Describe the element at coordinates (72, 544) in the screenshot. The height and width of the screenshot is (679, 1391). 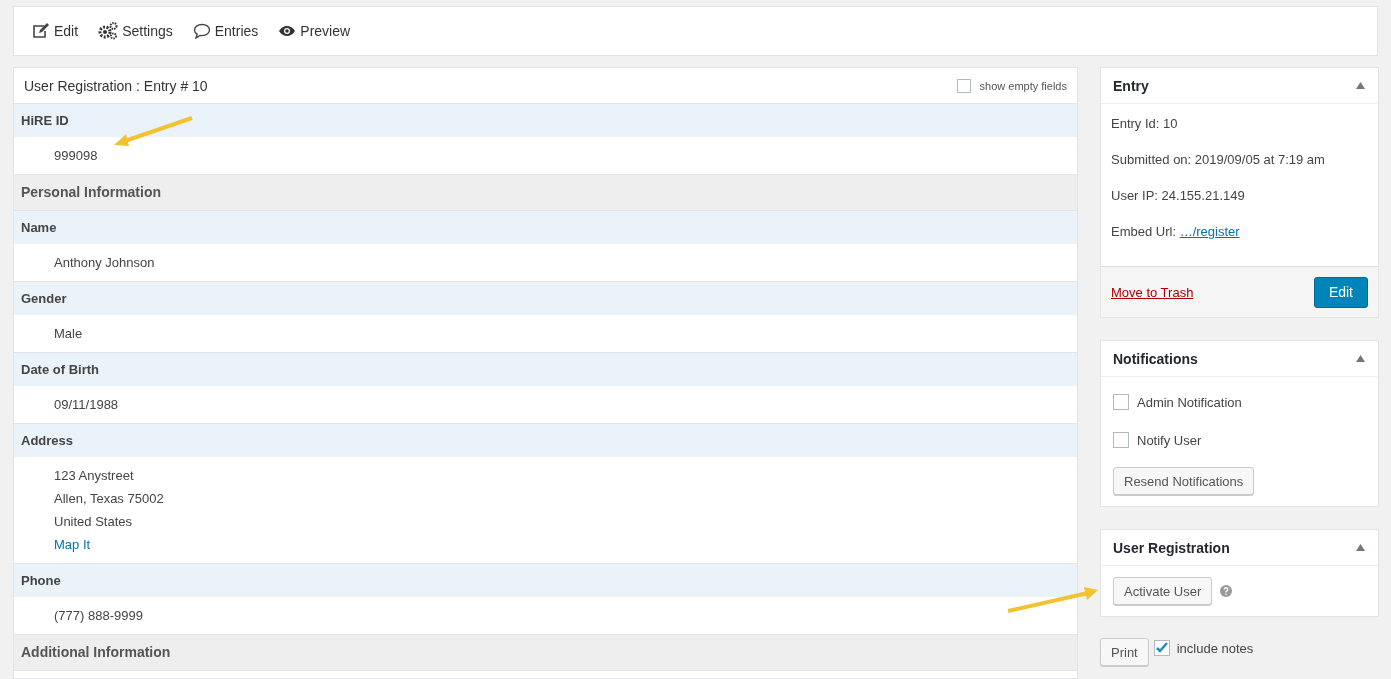
I see `map-link: Map It` at that location.